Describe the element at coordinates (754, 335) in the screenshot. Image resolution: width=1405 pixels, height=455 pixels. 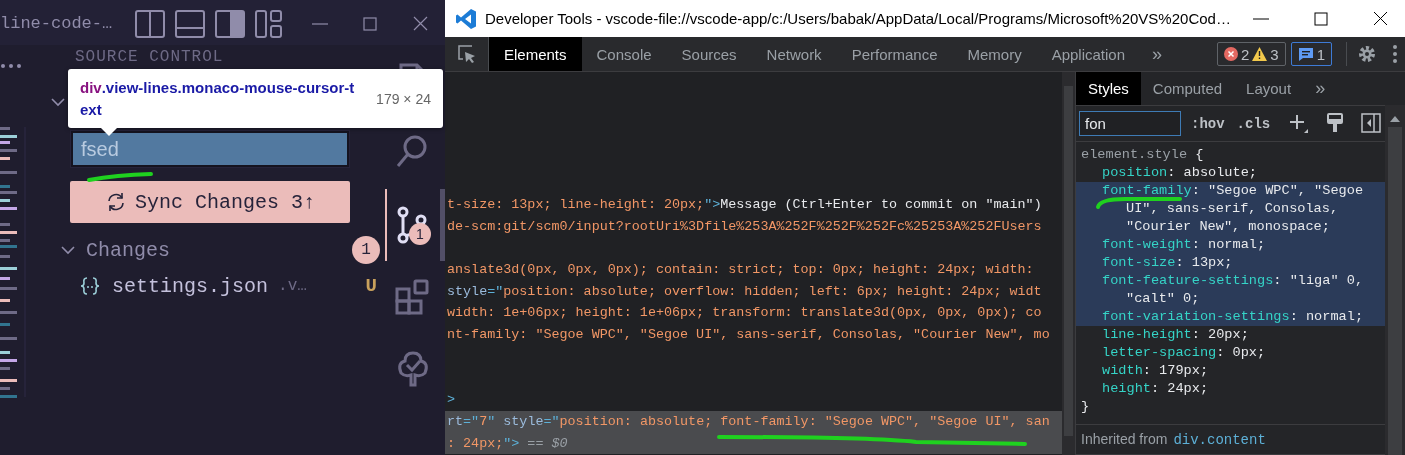
I see `dom-code-line: nt-family: "Segoe WPC", "Segoe UI", sans-serif, Consolas, "Courier New", mo` at that location.